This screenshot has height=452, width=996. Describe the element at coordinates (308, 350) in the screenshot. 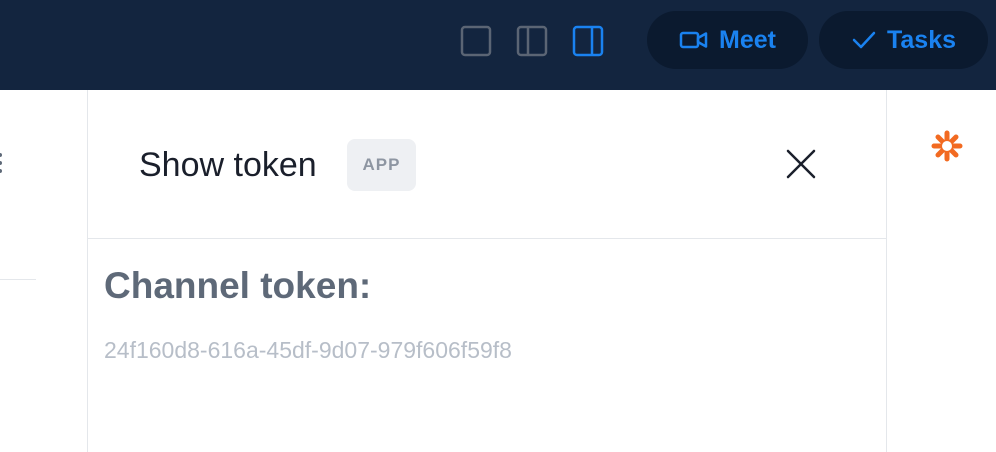

I see `channel-token-value: 24f160d8-616a-45df-9d07-979f606f59f8` at that location.